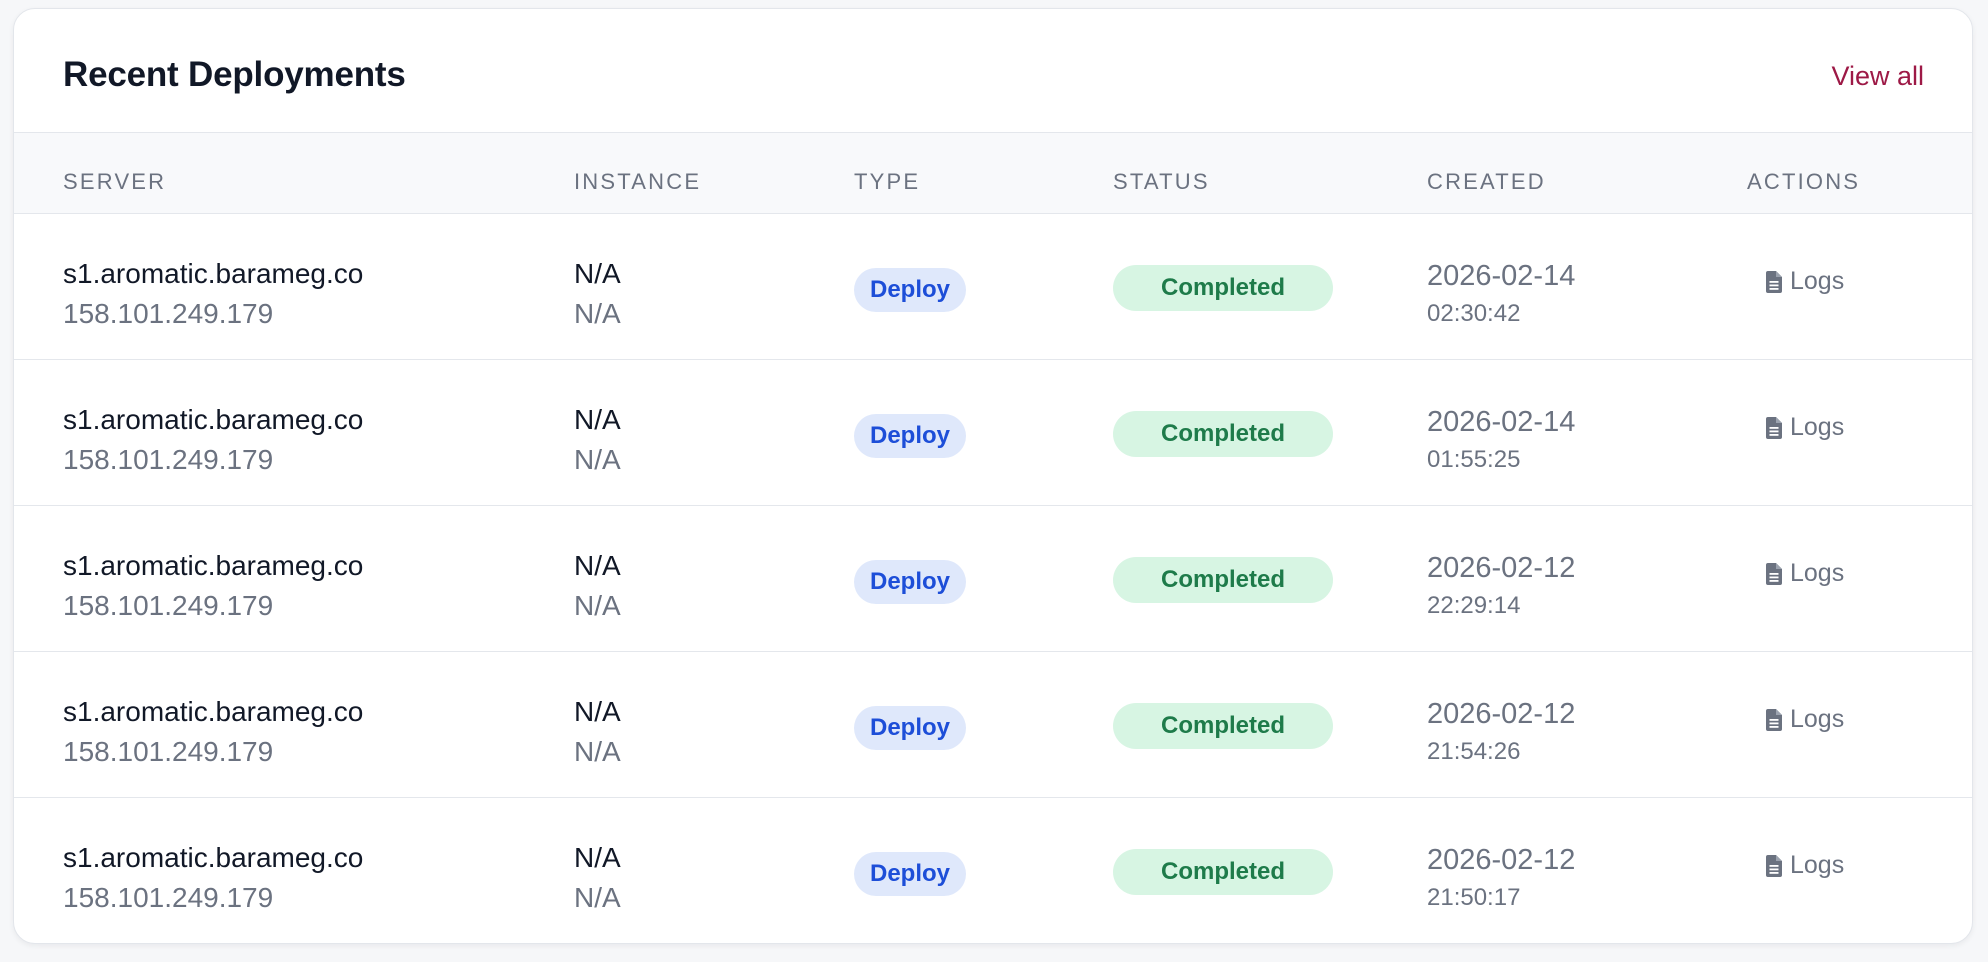 The height and width of the screenshot is (962, 1988). What do you see at coordinates (1804, 181) in the screenshot?
I see `column-header-actions: ACTIONS` at bounding box center [1804, 181].